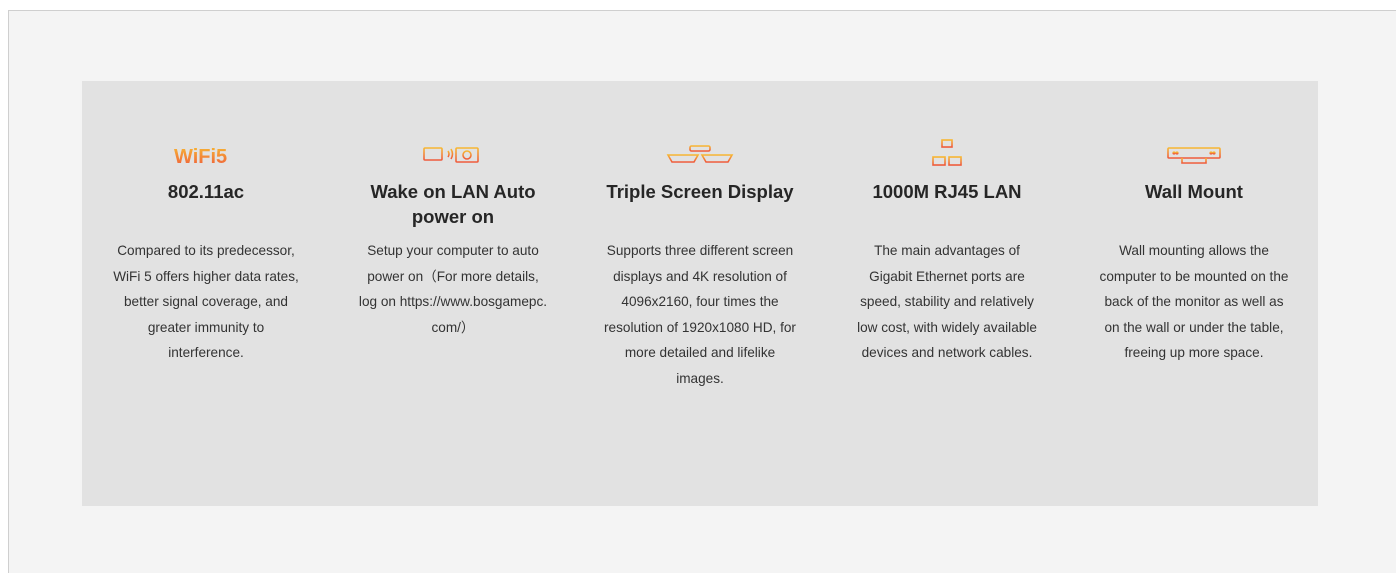 The image size is (1396, 573). What do you see at coordinates (700, 191) in the screenshot?
I see `feature-title: Triple Screen Display` at bounding box center [700, 191].